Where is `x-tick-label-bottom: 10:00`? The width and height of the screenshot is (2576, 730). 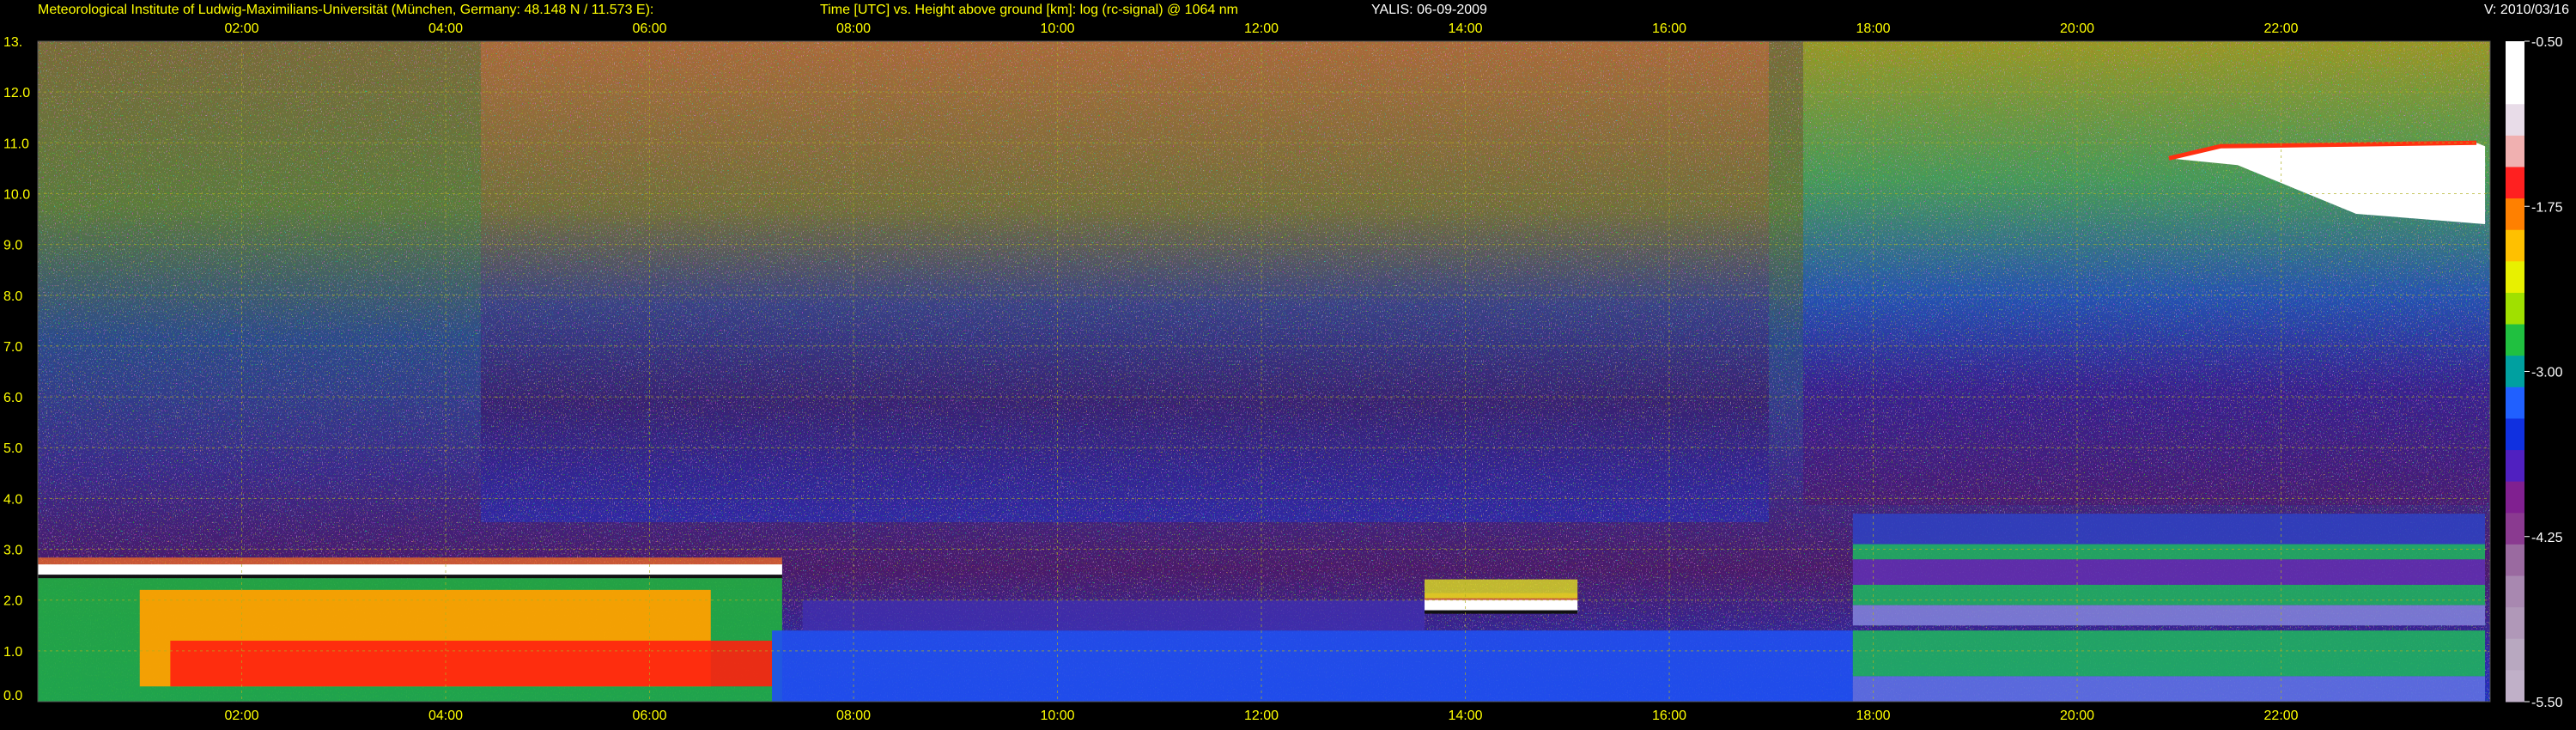 x-tick-label-bottom: 10:00 is located at coordinates (1058, 716).